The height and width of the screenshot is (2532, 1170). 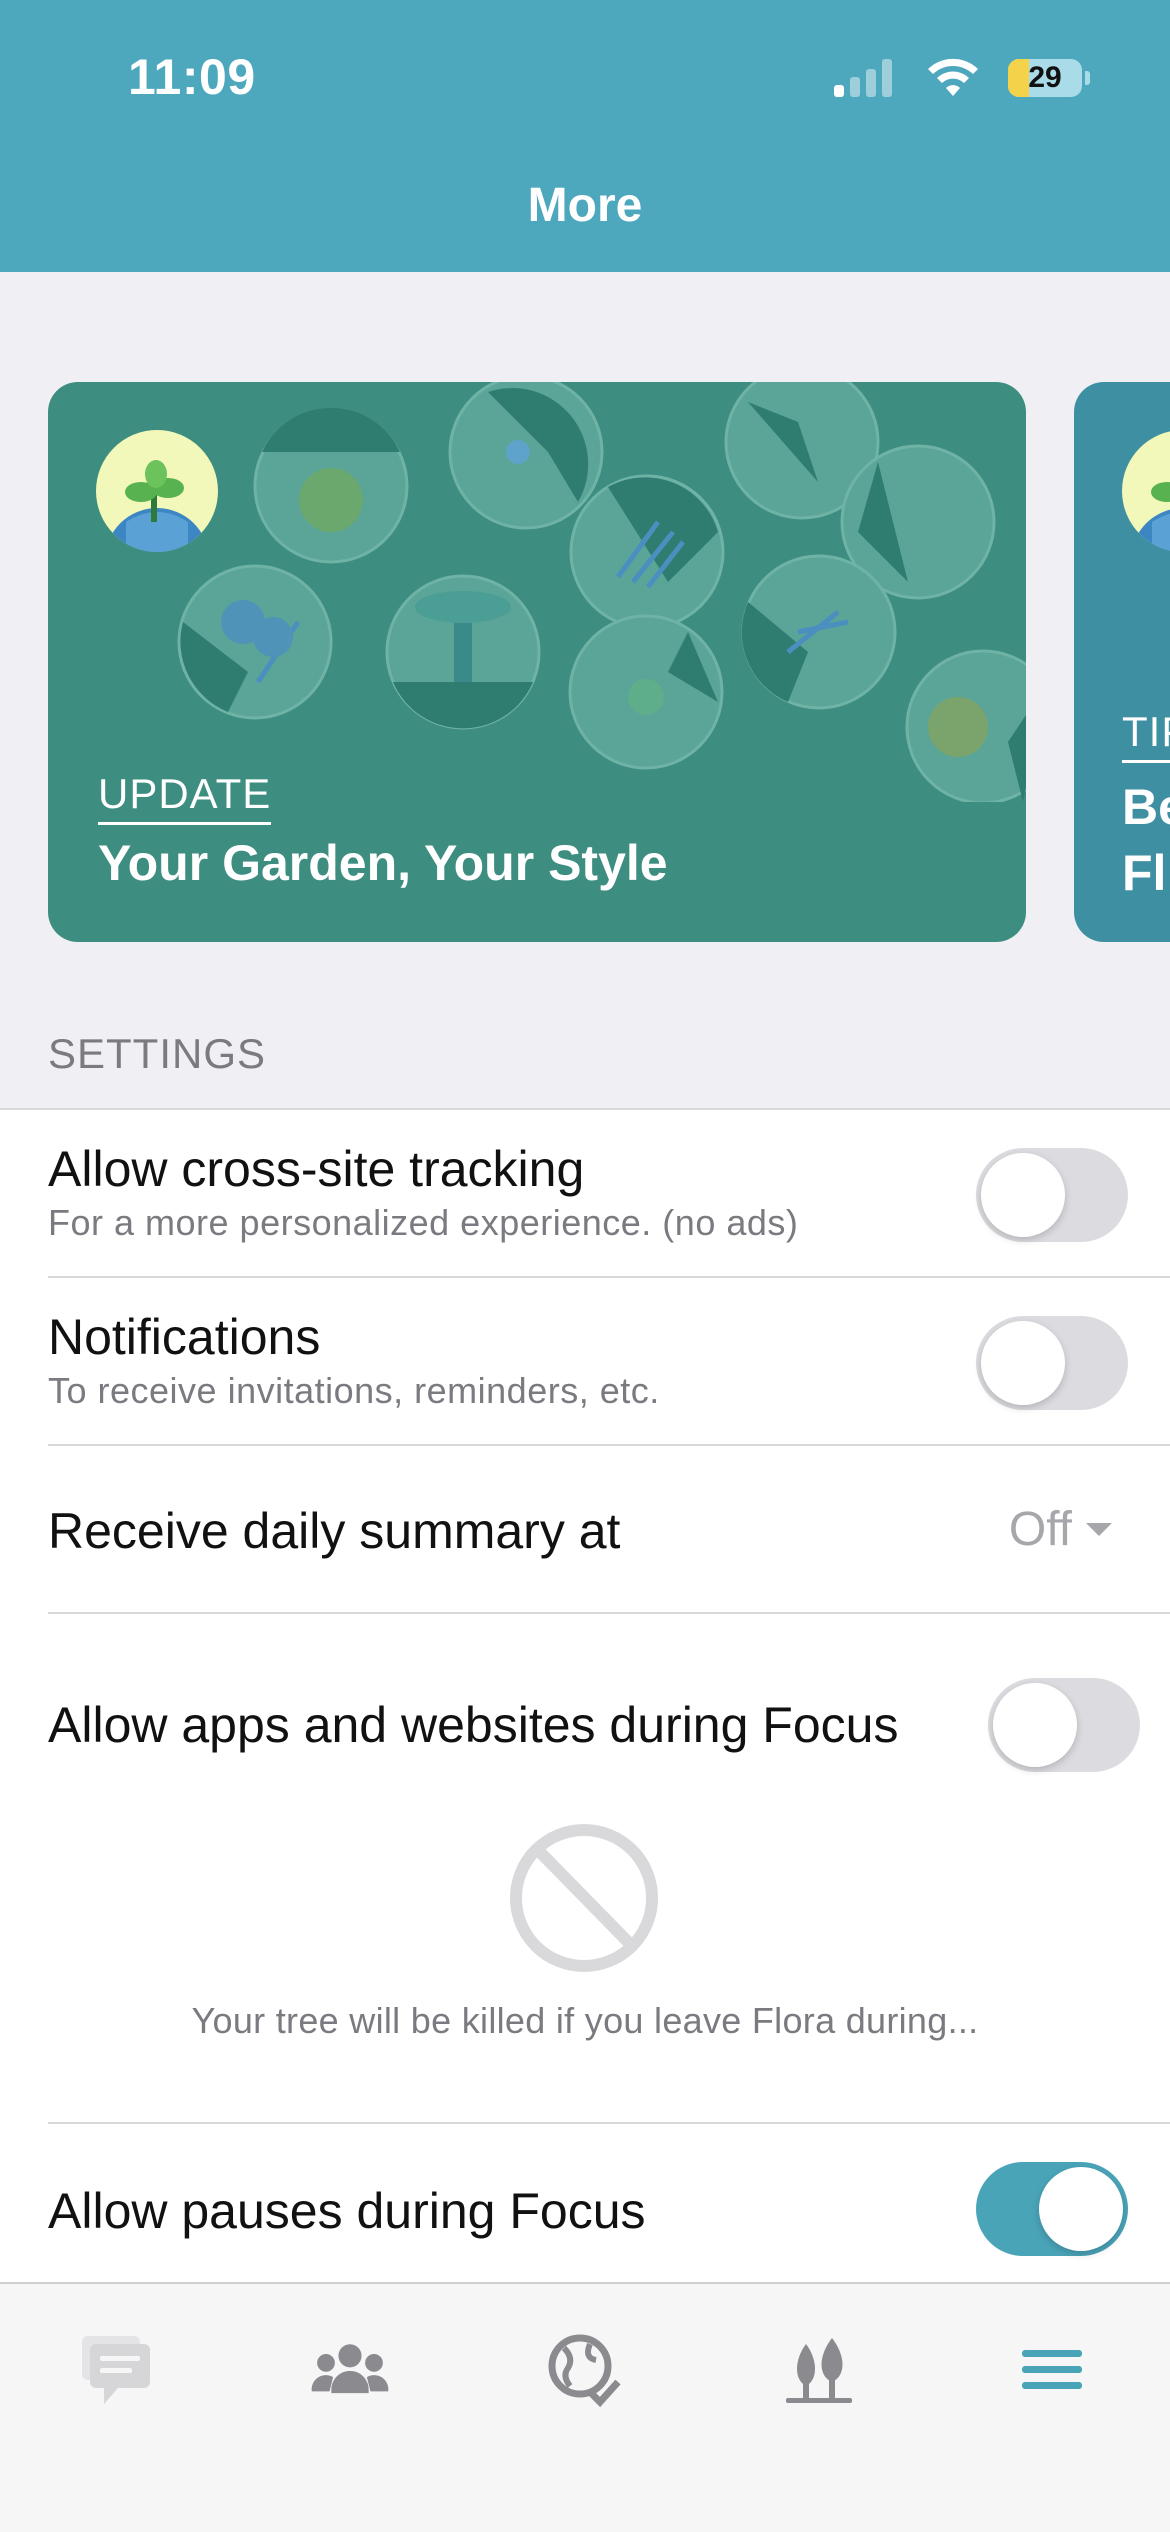 I want to click on setting-label: Allow apps and websites during Focus, so click(x=473, y=1725).